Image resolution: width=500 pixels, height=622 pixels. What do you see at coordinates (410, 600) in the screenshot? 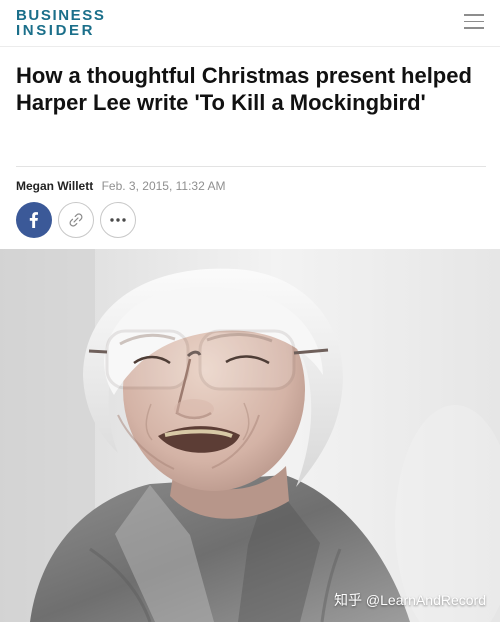
I see `image-watermark: 知乎 @LearnAndRecord` at bounding box center [410, 600].